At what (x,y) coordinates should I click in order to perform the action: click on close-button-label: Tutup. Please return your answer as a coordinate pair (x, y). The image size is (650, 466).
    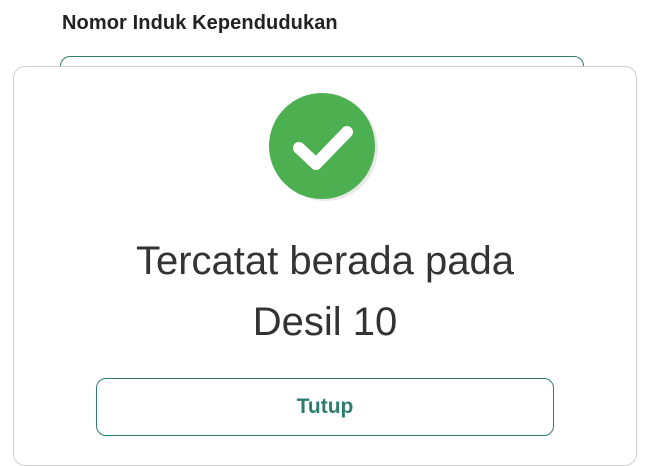
    Looking at the image, I should click on (325, 406).